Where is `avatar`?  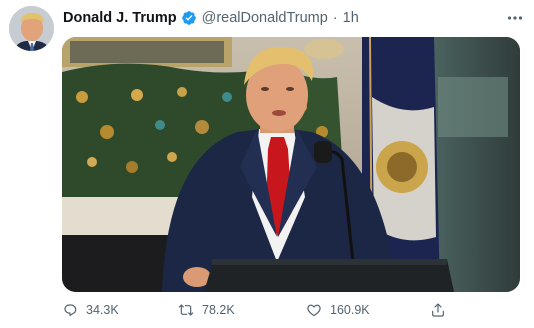 avatar is located at coordinates (31, 28).